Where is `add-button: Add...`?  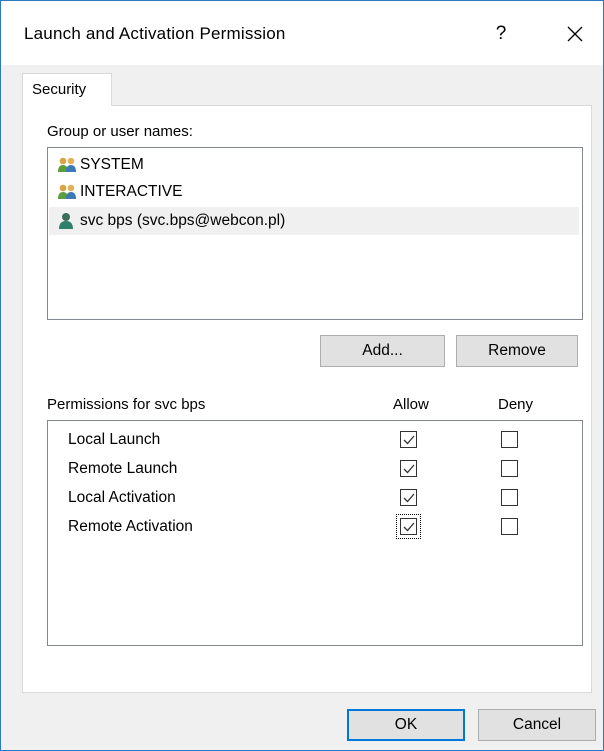 add-button: Add... is located at coordinates (382, 351).